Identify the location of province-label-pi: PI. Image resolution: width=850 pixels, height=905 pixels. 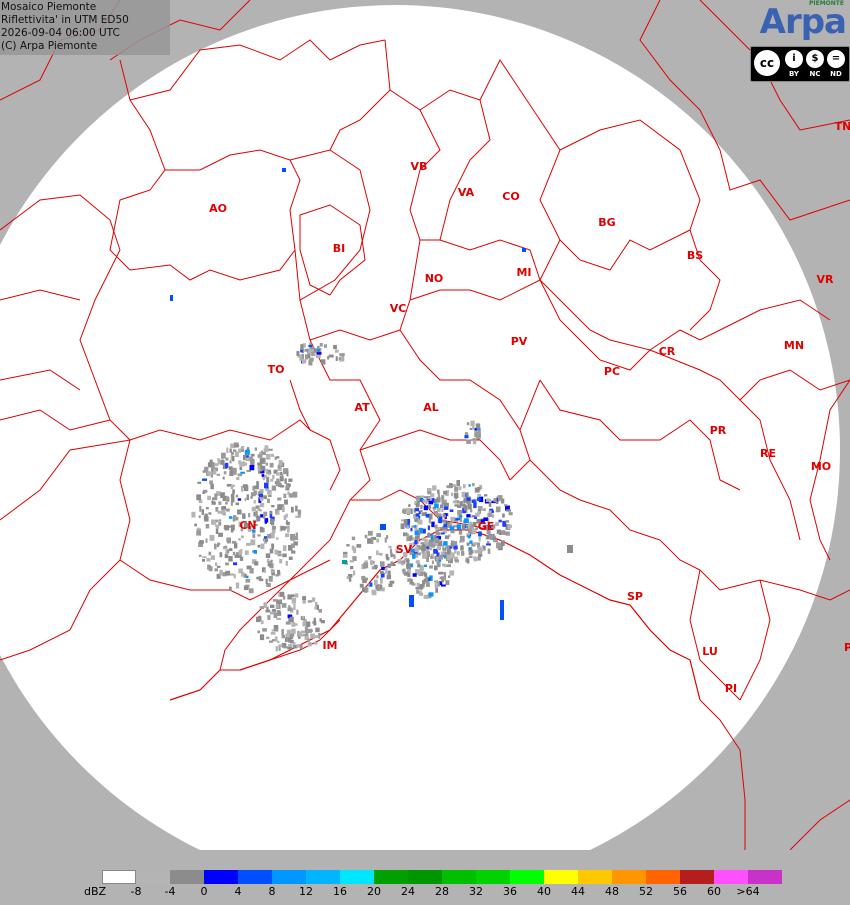
(731, 688).